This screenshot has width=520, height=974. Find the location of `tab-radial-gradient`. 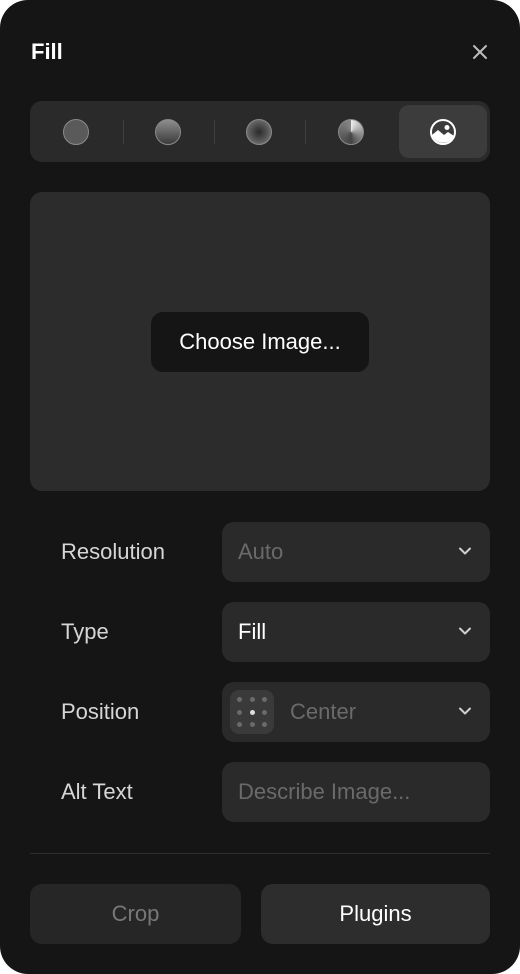

tab-radial-gradient is located at coordinates (259, 131).